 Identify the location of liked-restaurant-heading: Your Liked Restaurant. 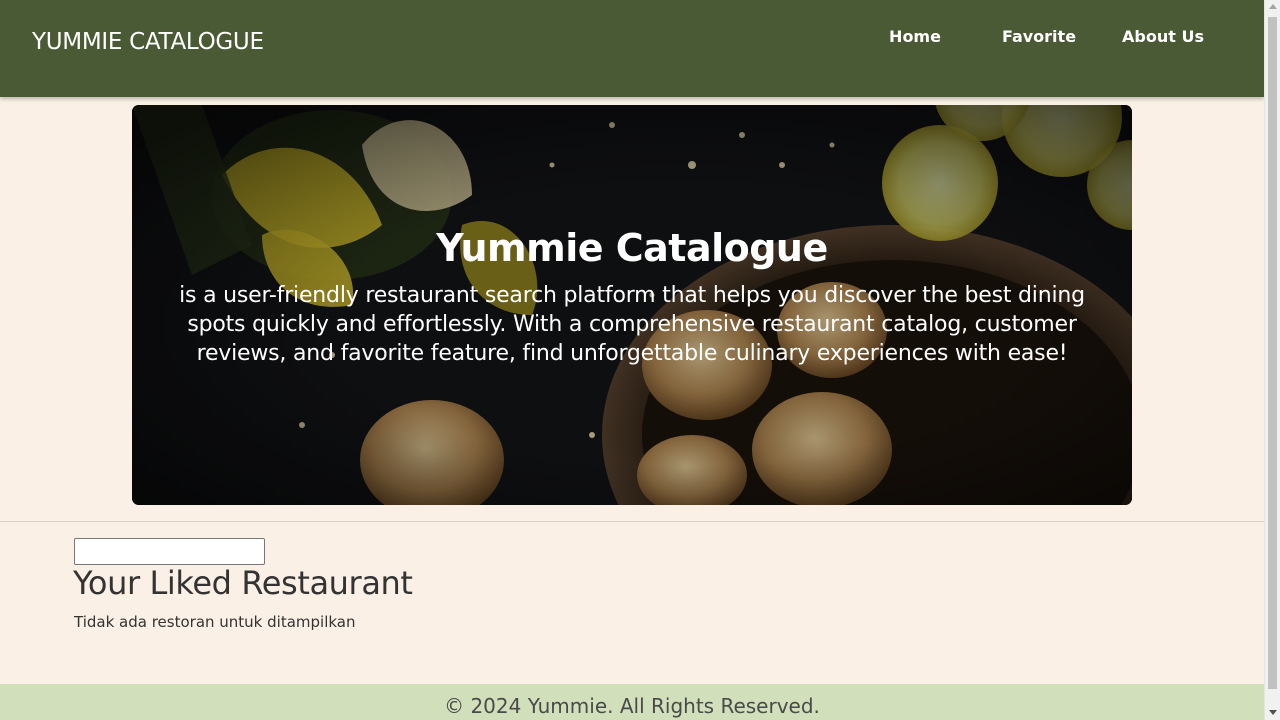
(243, 583).